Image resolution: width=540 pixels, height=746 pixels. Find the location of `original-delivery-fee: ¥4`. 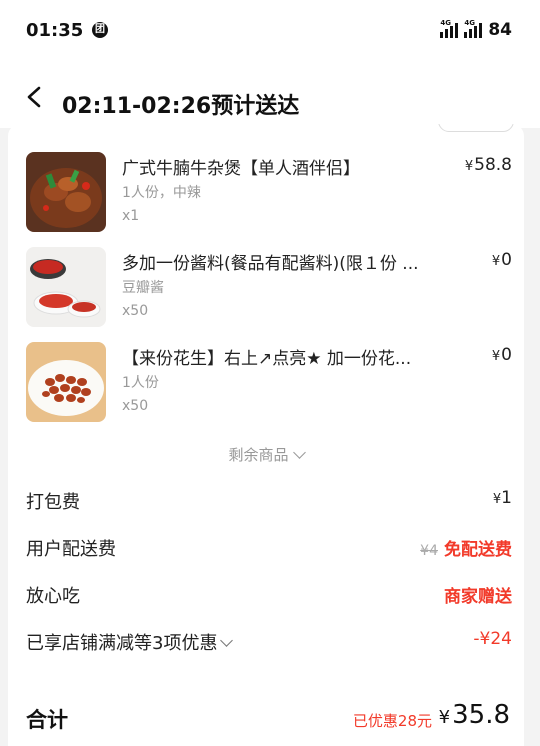

original-delivery-fee: ¥4 is located at coordinates (429, 551).